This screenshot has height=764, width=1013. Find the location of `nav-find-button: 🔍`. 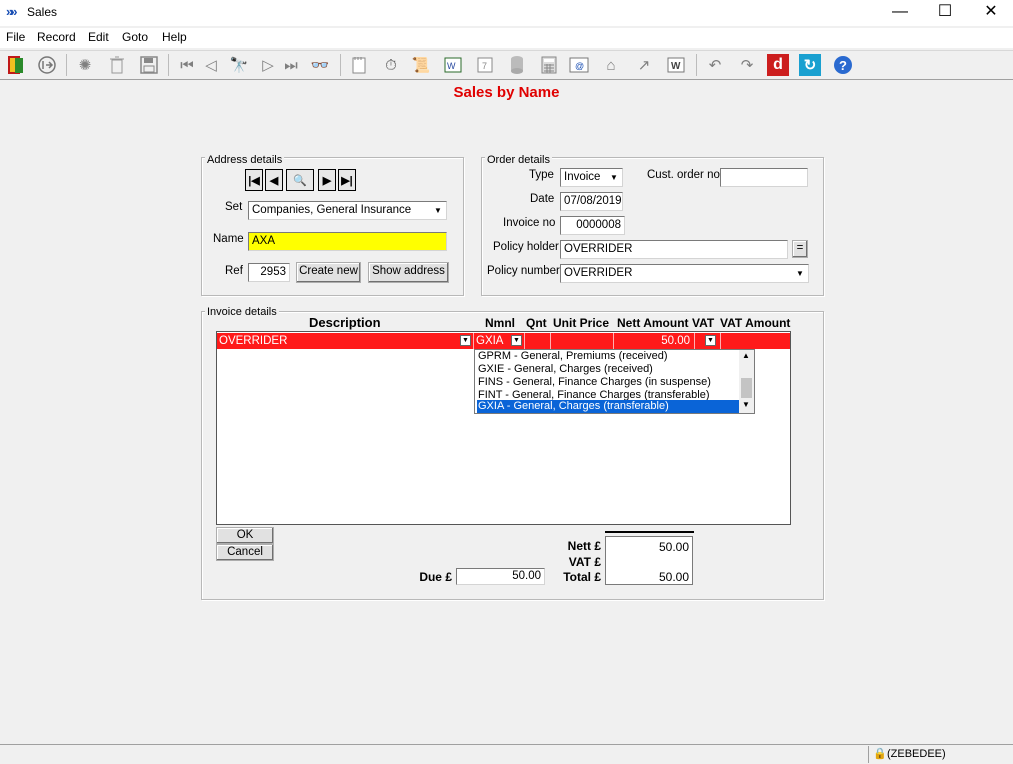

nav-find-button: 🔍 is located at coordinates (300, 180).